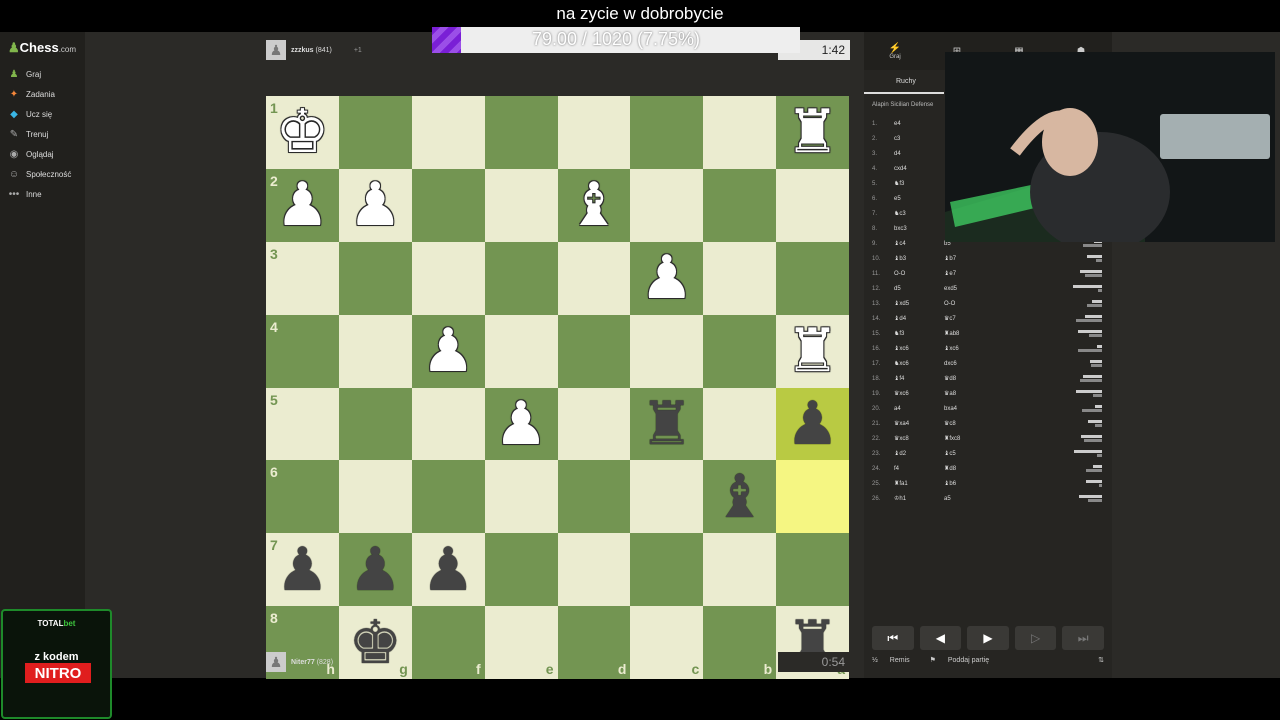 This screenshot has height=720, width=1280. Describe the element at coordinates (594, 570) in the screenshot. I see `square-d7` at that location.